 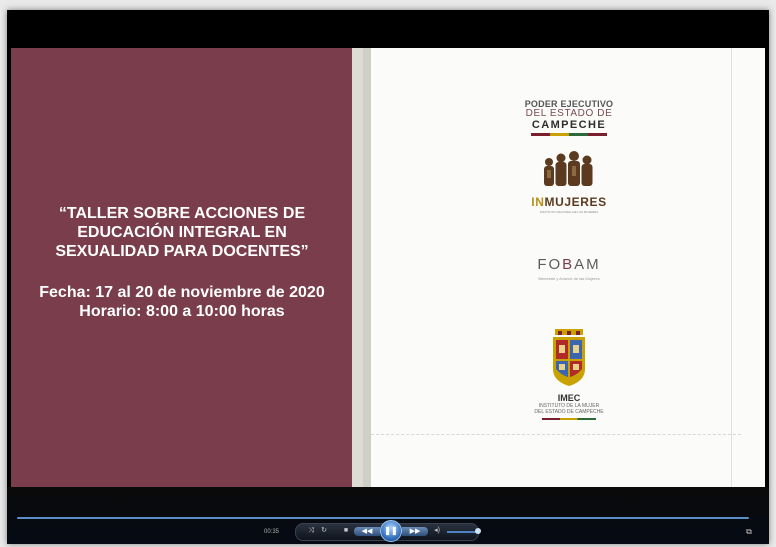 What do you see at coordinates (569, 125) in the screenshot?
I see `poder-logo-line3: CAMPECHE` at bounding box center [569, 125].